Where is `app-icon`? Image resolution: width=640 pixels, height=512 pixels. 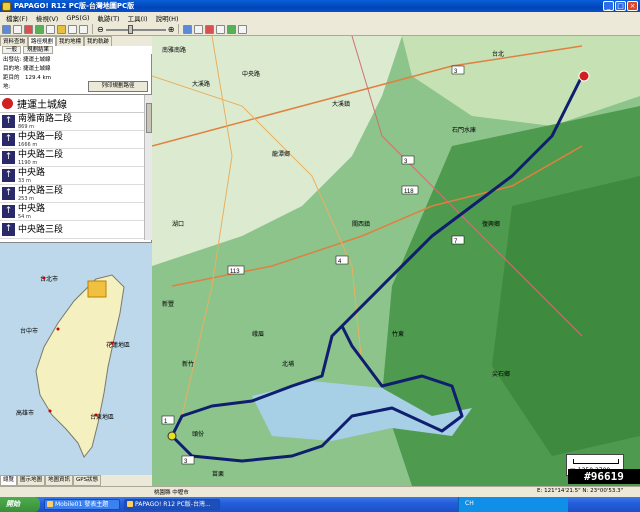
app-icon is located at coordinates (130, 504).